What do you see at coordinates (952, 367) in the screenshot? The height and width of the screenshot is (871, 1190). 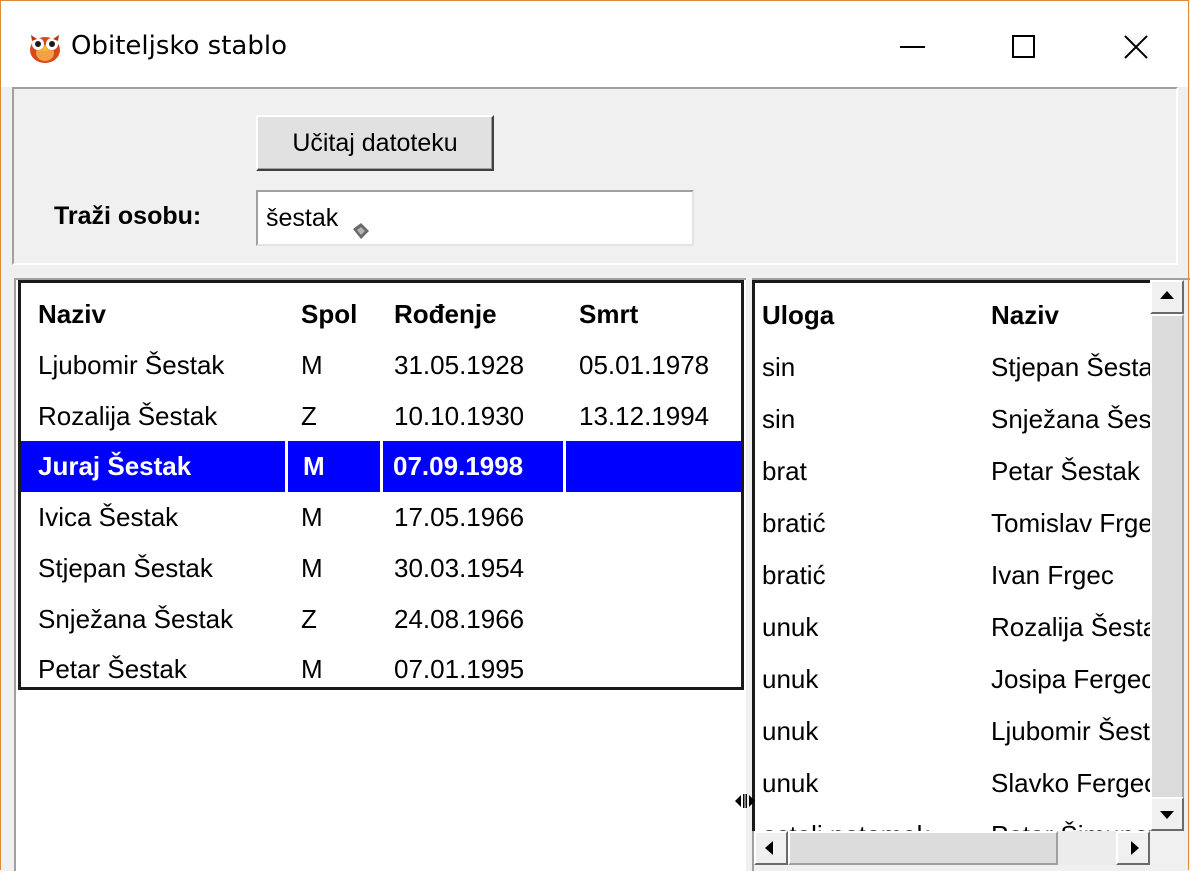 I see `table-row: sin Stjepan Šestak` at bounding box center [952, 367].